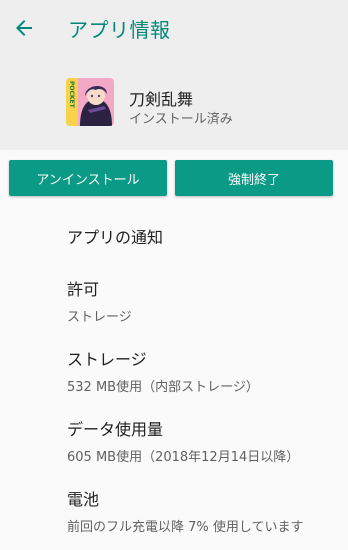 Image resolution: width=348 pixels, height=550 pixels. What do you see at coordinates (163, 370) in the screenshot?
I see `storage-setting: ストレージ 532 MB使用（内部ストレージ）` at bounding box center [163, 370].